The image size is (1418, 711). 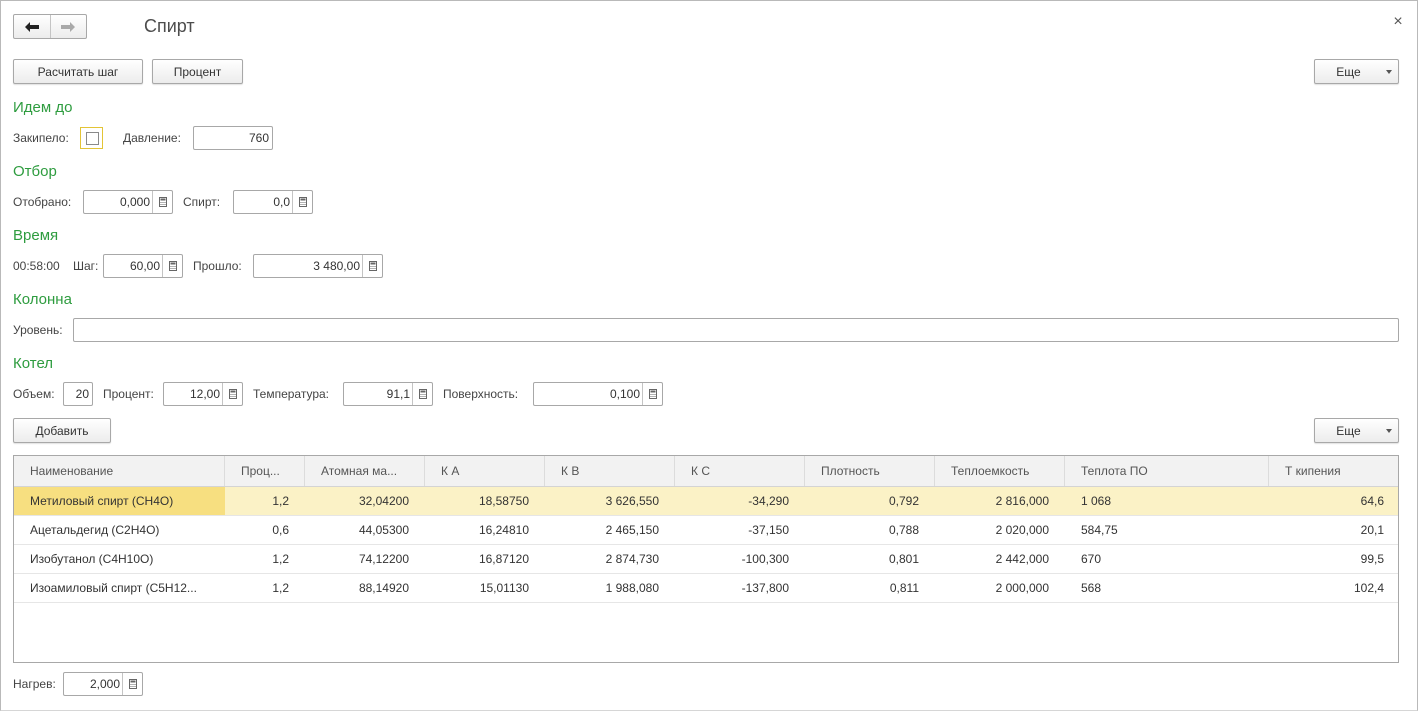 I want to click on table-cell: 584,75, so click(x=1167, y=530).